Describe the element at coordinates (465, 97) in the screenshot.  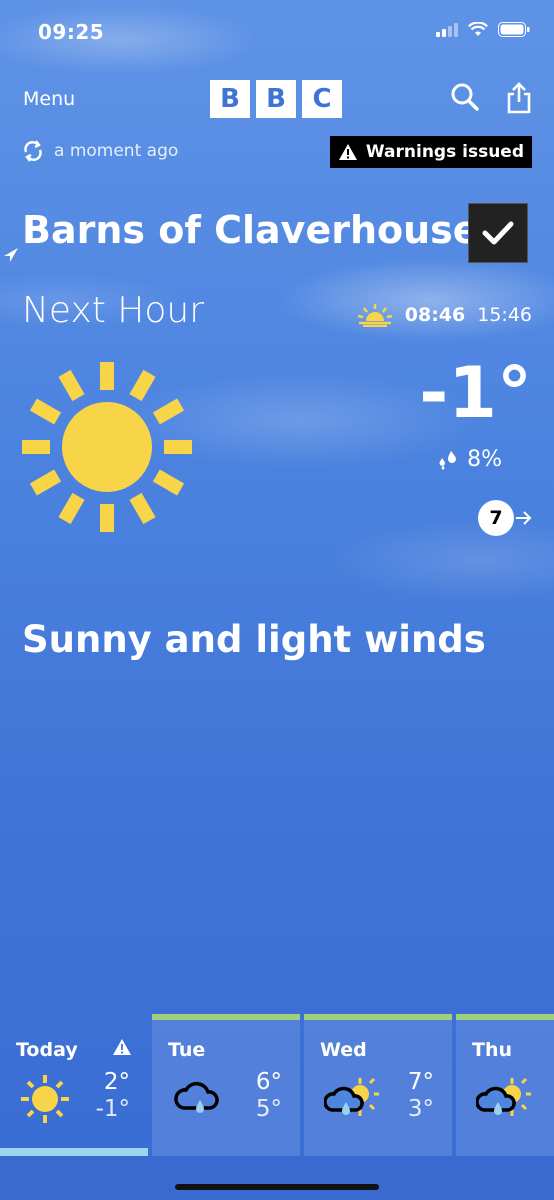
I see `search-icon` at that location.